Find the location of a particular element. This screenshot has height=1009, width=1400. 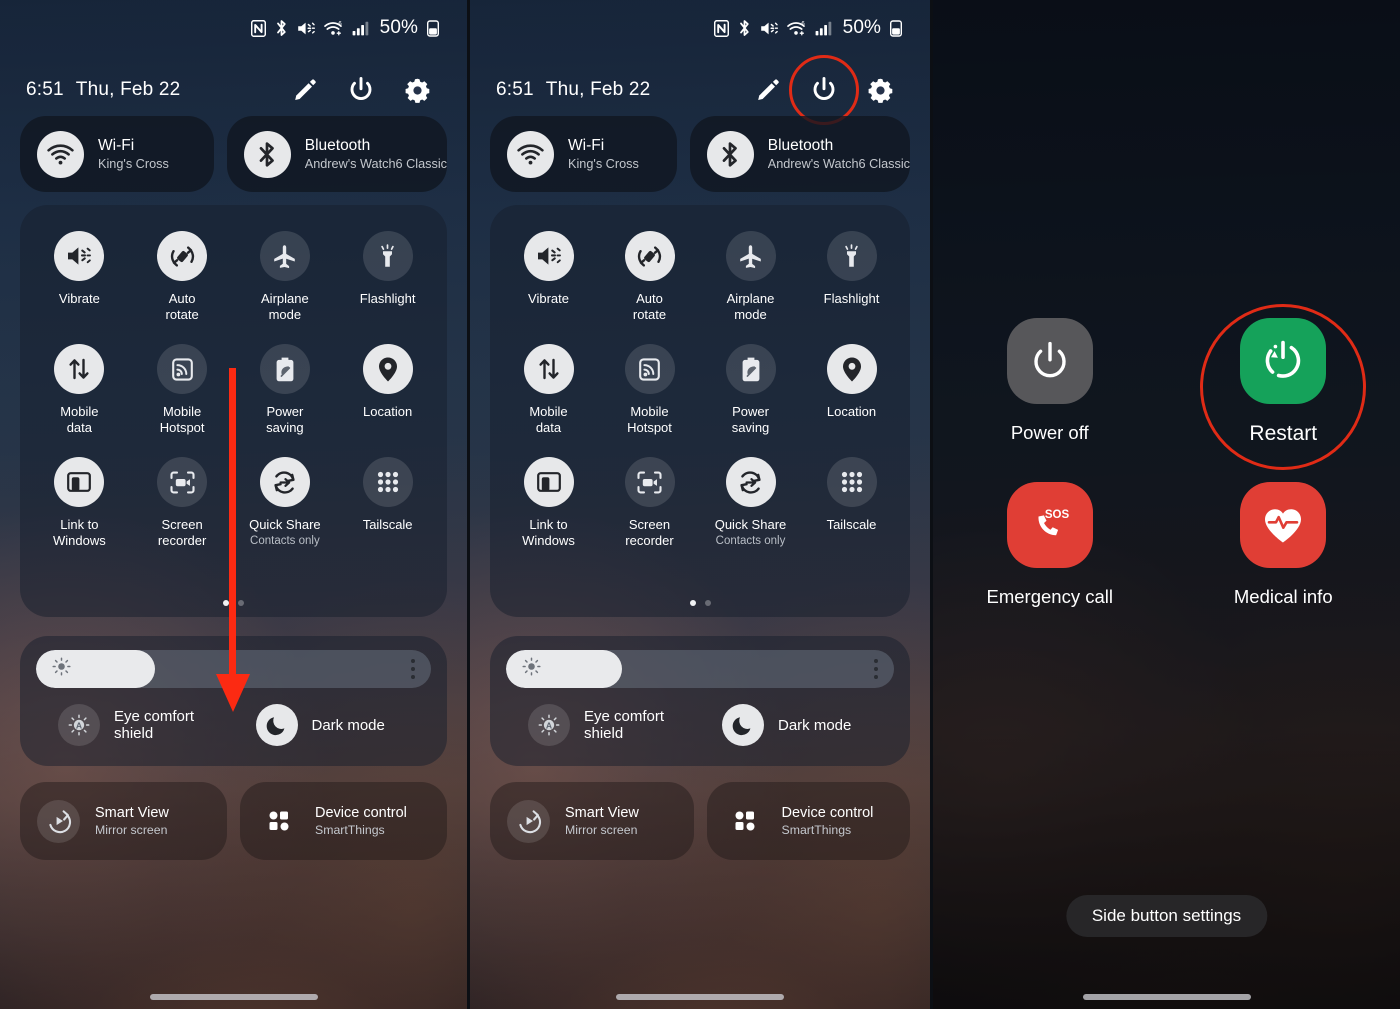

header-actions is located at coordinates (372, 90).